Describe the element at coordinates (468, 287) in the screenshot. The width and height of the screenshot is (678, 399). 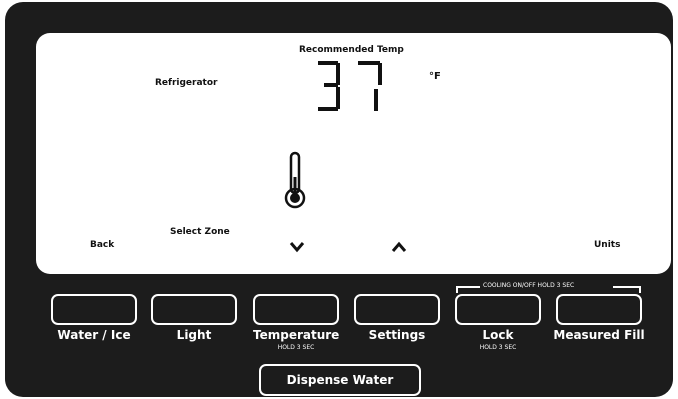
I see `cooling-bracket-line-left` at that location.